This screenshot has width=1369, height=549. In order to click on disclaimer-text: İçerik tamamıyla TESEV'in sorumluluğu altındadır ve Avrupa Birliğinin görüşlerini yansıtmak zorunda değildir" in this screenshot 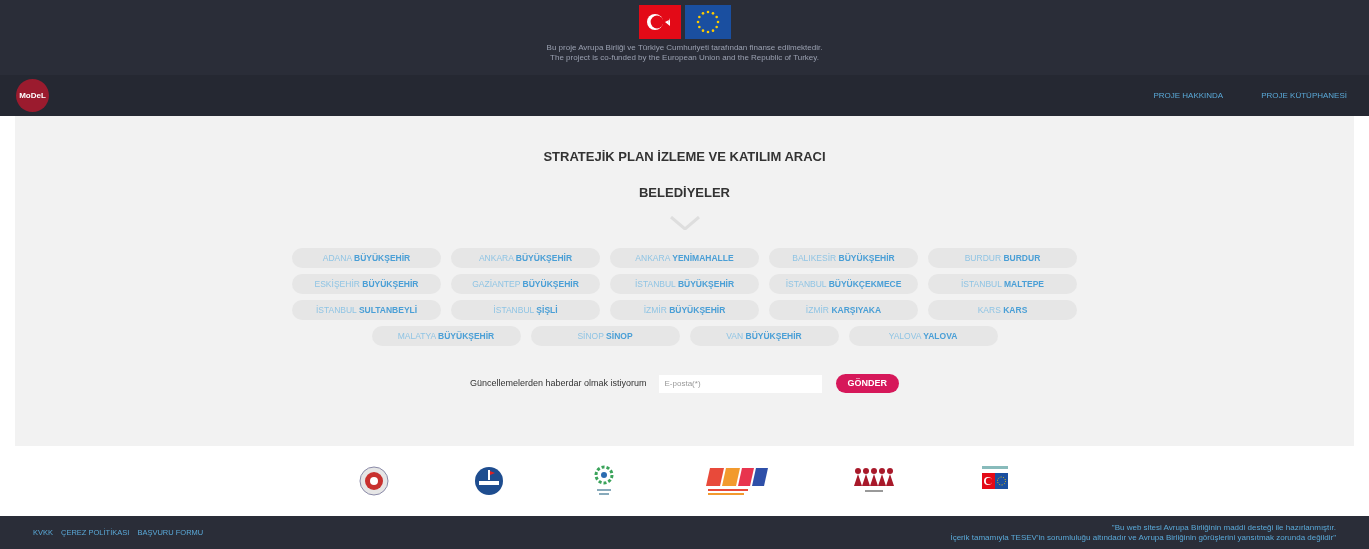, I will do `click(1143, 537)`.